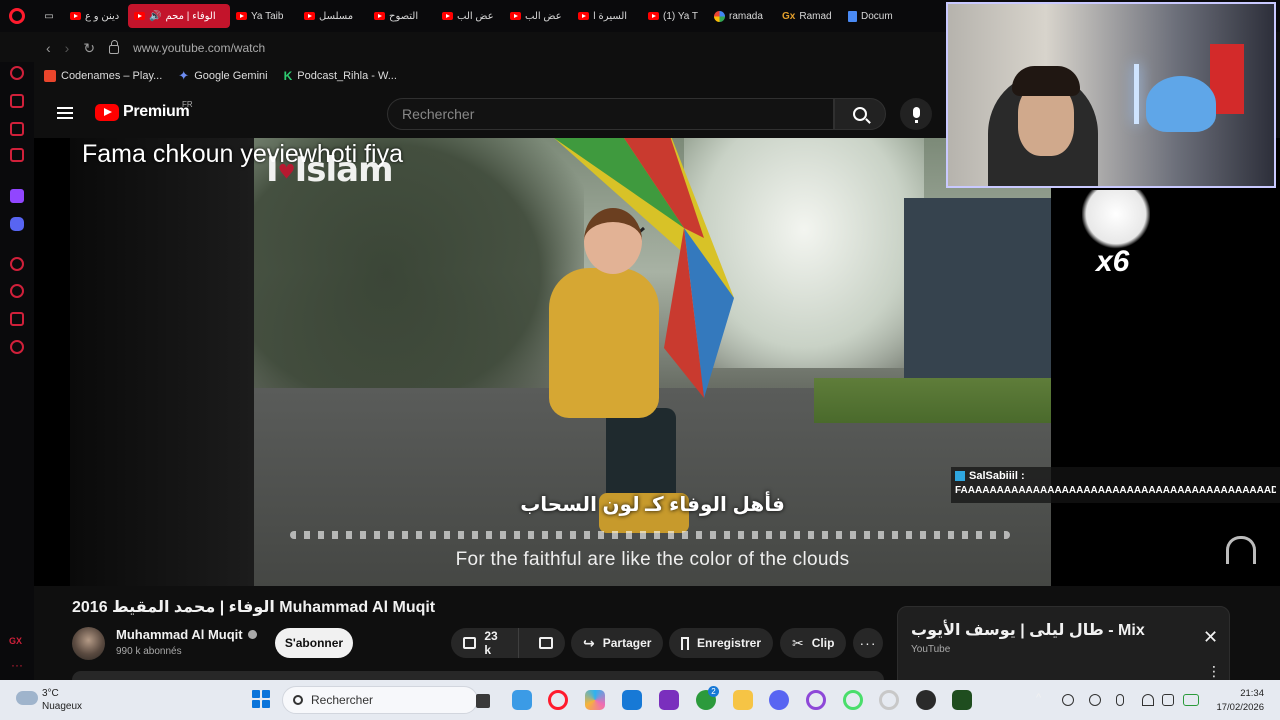 This screenshot has height=720, width=1280. Describe the element at coordinates (860, 114) in the screenshot. I see `search-button` at that location.